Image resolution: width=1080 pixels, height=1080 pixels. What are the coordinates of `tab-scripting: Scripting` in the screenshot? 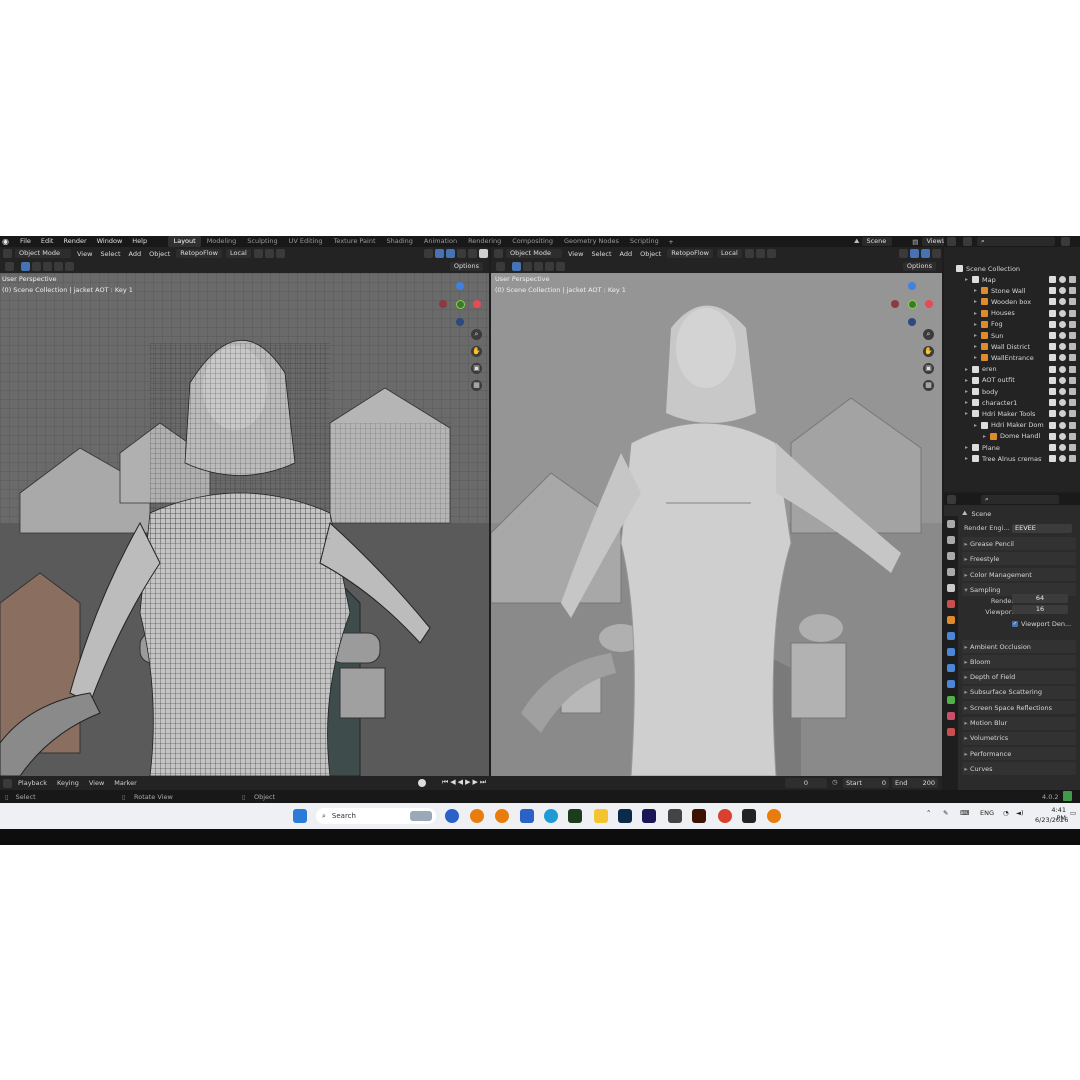 It's located at (644, 241).